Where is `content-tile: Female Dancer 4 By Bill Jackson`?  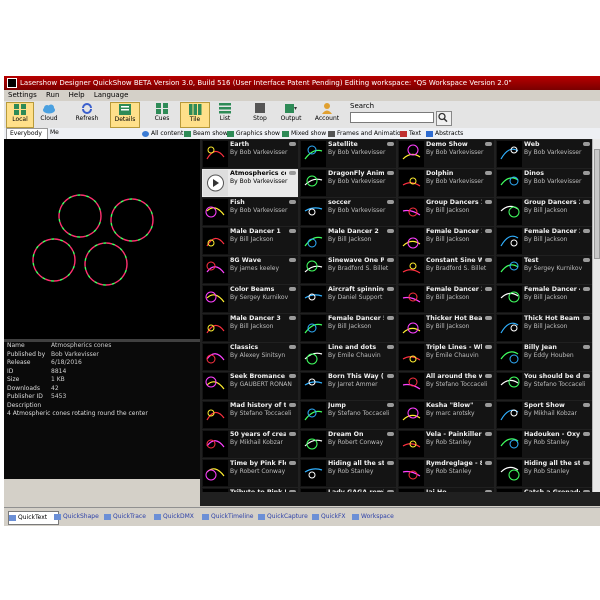
content-tile: Female Dancer 4 By Bill Jackson is located at coordinates (544, 299).